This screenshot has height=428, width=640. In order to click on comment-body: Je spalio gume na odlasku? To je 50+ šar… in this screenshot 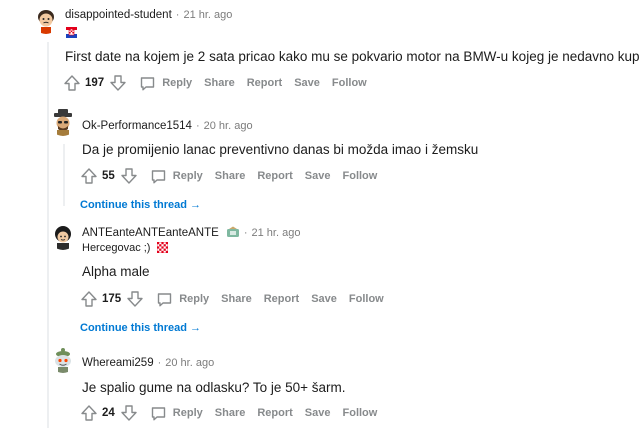, I will do `click(214, 387)`.